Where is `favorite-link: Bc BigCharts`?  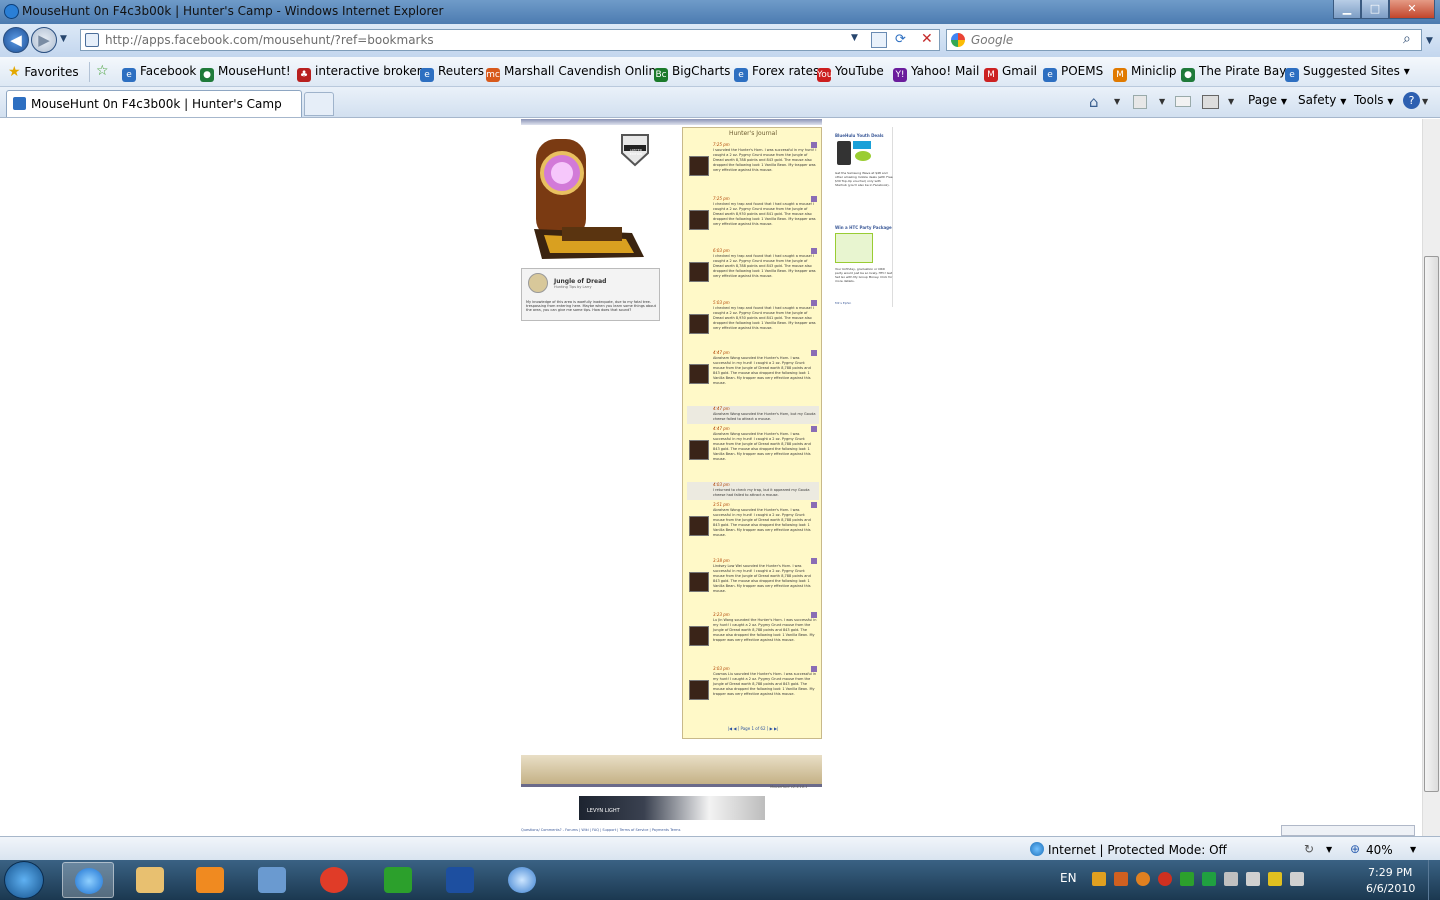 favorite-link: Bc BigCharts is located at coordinates (692, 73).